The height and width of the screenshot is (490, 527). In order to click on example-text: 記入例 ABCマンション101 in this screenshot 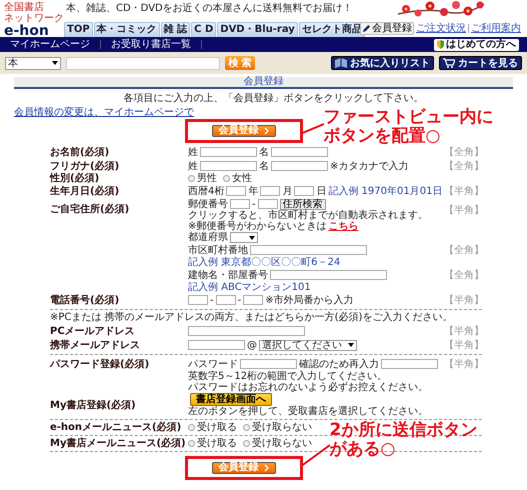, I will do `click(249, 287)`.